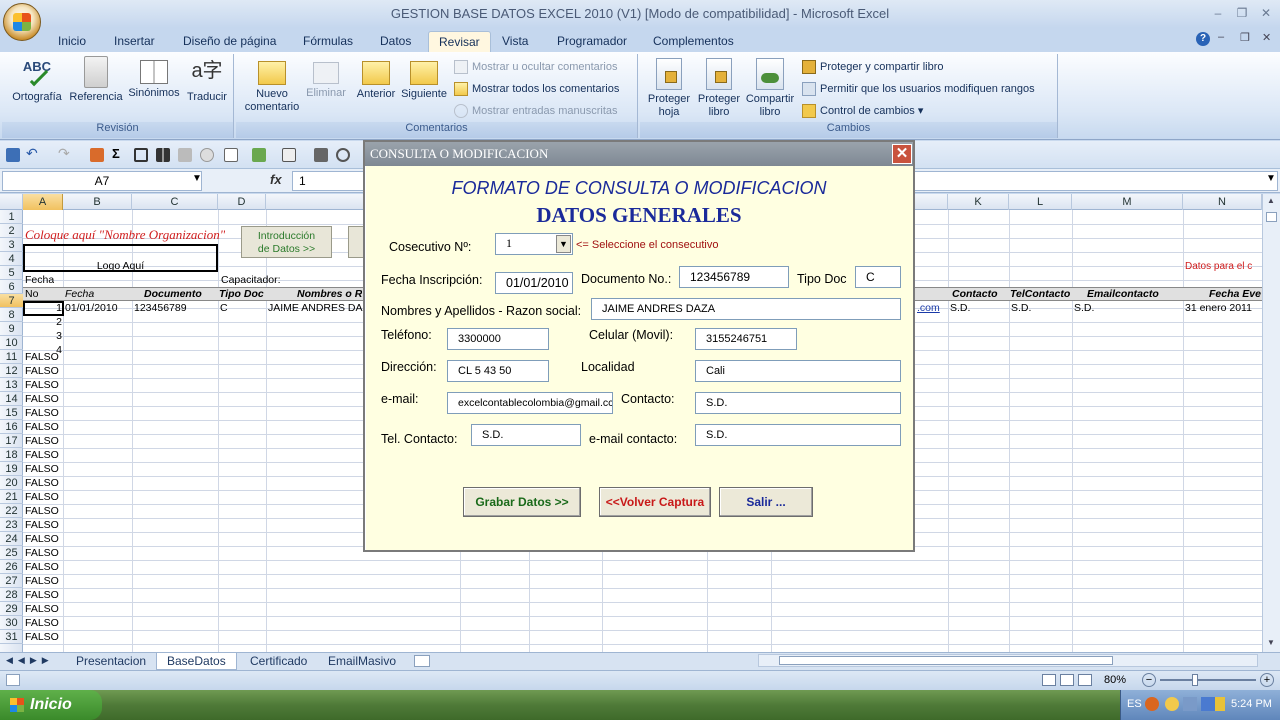 The height and width of the screenshot is (720, 1280). What do you see at coordinates (242, 202) in the screenshot?
I see `col-header-d: D` at bounding box center [242, 202].